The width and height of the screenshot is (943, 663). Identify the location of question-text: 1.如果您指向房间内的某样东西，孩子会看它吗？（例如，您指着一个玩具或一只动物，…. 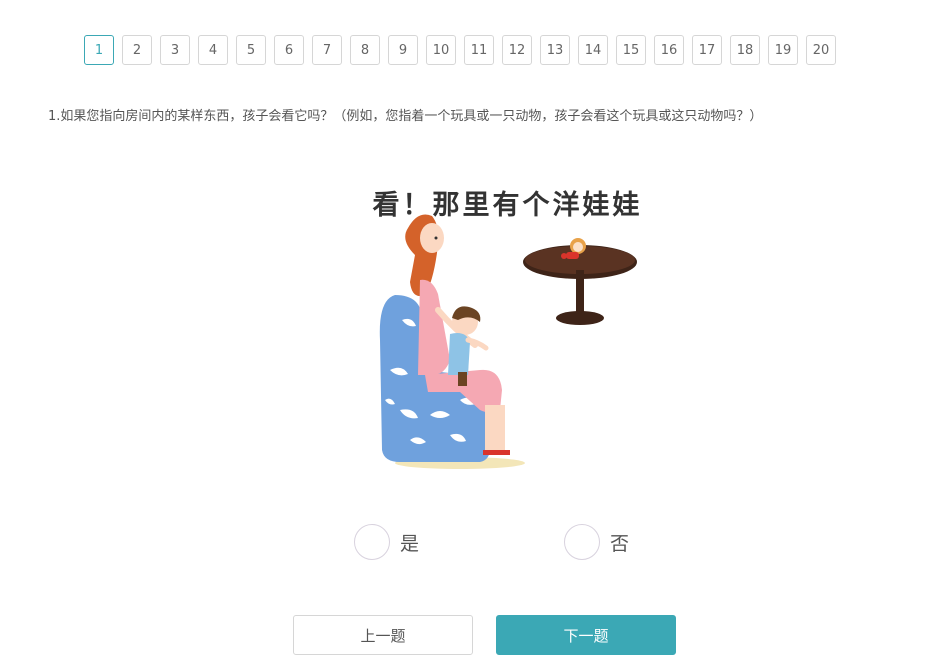
(405, 116).